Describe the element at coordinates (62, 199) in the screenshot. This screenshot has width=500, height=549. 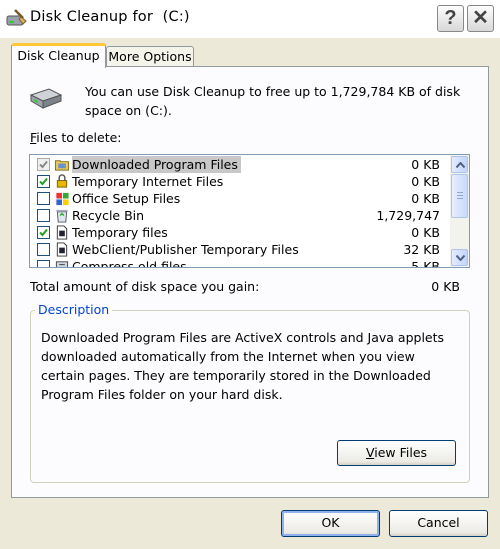
I see `office-icon` at that location.